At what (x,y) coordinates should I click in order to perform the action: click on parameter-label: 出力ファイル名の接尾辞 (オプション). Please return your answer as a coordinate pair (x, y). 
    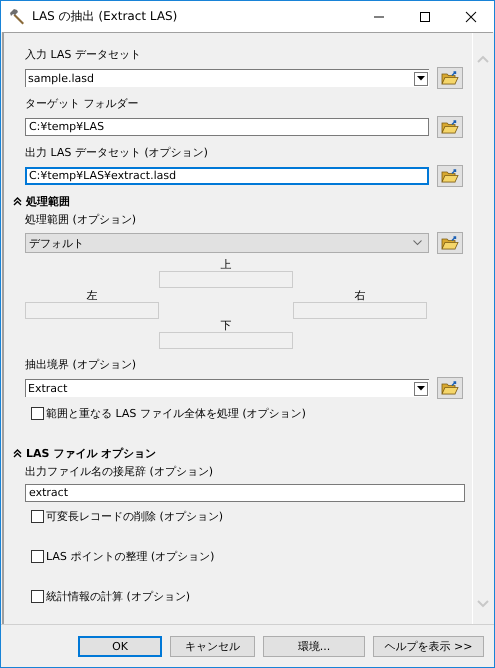
    Looking at the image, I should click on (119, 471).